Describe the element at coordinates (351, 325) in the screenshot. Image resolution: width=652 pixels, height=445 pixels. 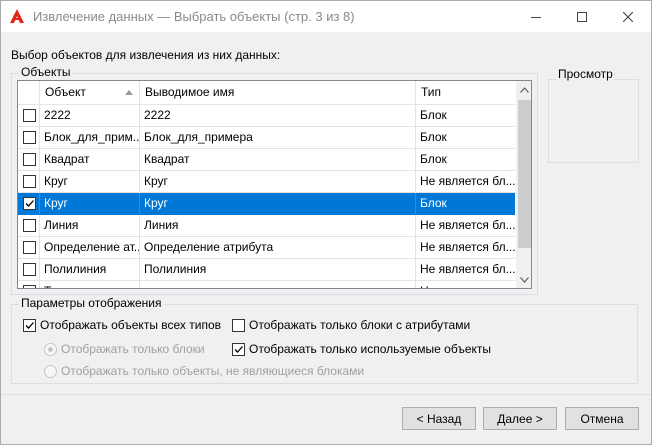
I see `blocks-with-attributes-checkbox: Отображать только блоки с атрибутами` at that location.